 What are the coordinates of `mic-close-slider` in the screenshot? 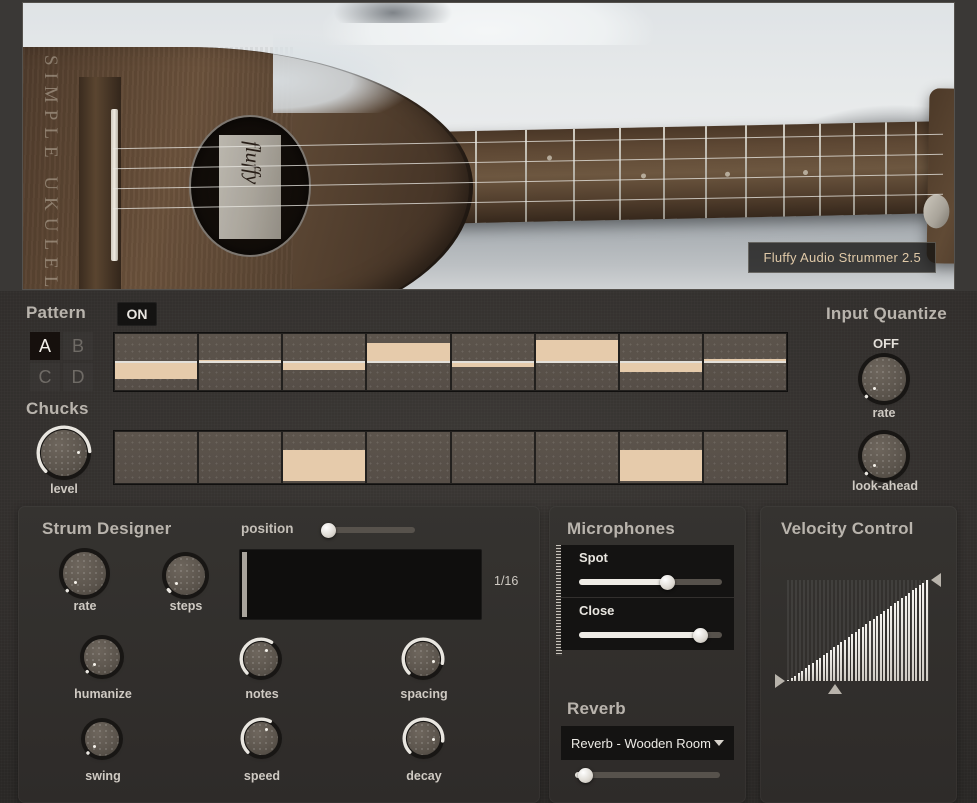 It's located at (650, 635).